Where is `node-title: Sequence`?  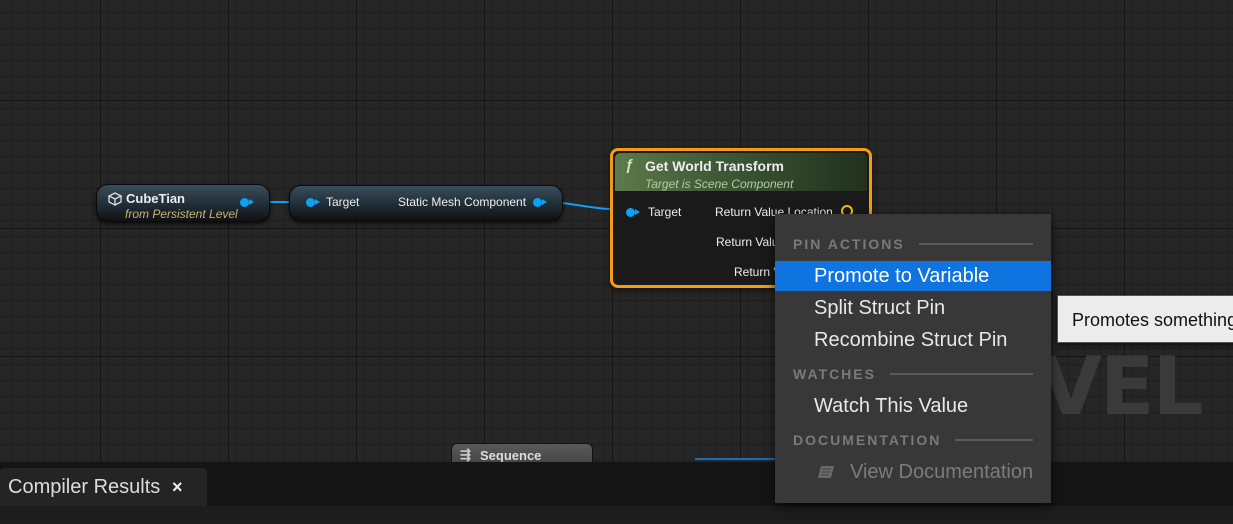 node-title: Sequence is located at coordinates (511, 455).